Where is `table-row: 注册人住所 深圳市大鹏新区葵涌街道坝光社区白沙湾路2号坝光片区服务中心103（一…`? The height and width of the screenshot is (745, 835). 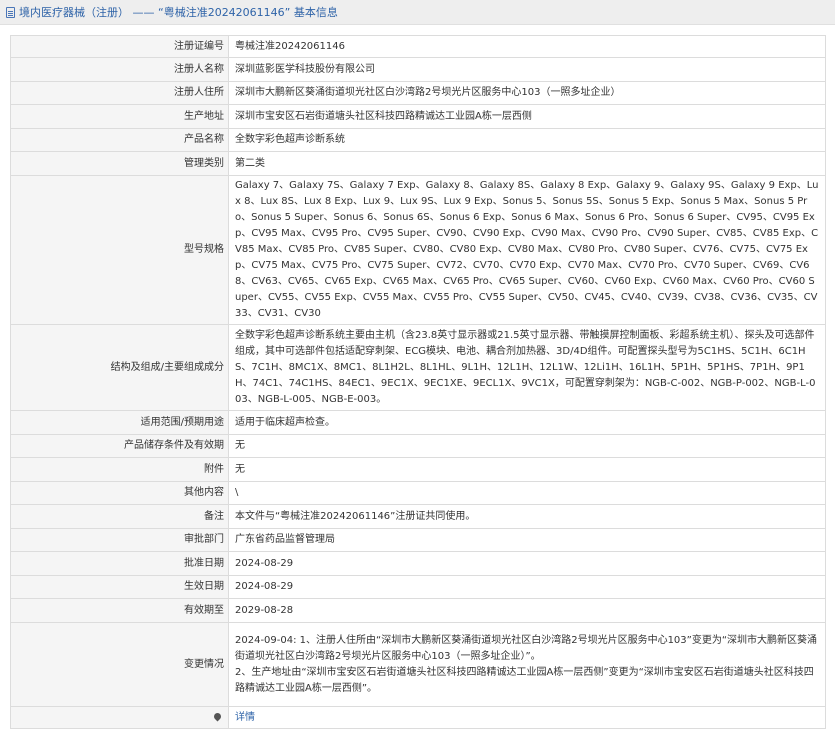
table-row: 注册人住所 深圳市大鹏新区葵涌街道坝光社区白沙湾路2号坝光片区服务中心103（一… is located at coordinates (418, 93).